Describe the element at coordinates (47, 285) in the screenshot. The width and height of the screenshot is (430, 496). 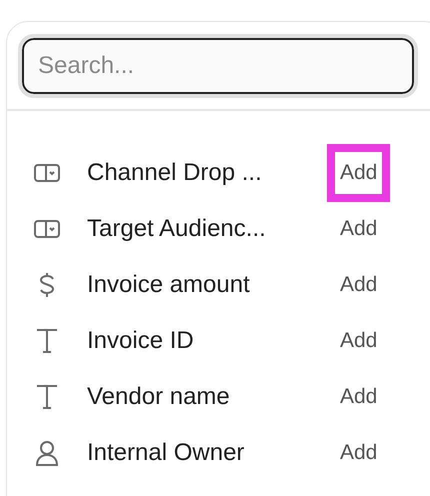
I see `dollar-icon` at that location.